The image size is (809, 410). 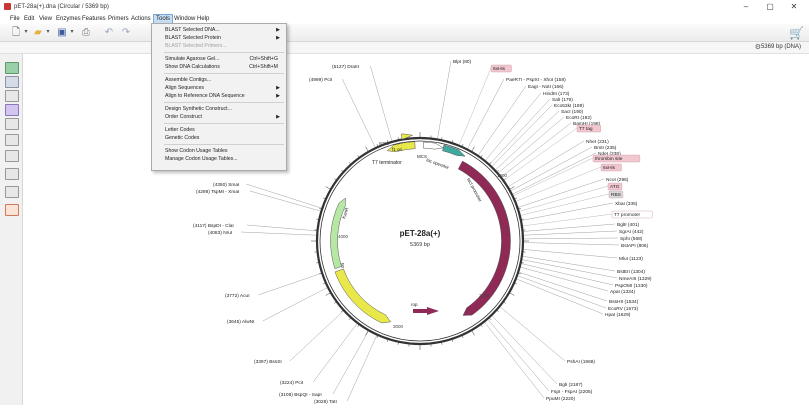 I want to click on menu-item-genetic-codes: Genetic Codes, so click(x=219, y=138).